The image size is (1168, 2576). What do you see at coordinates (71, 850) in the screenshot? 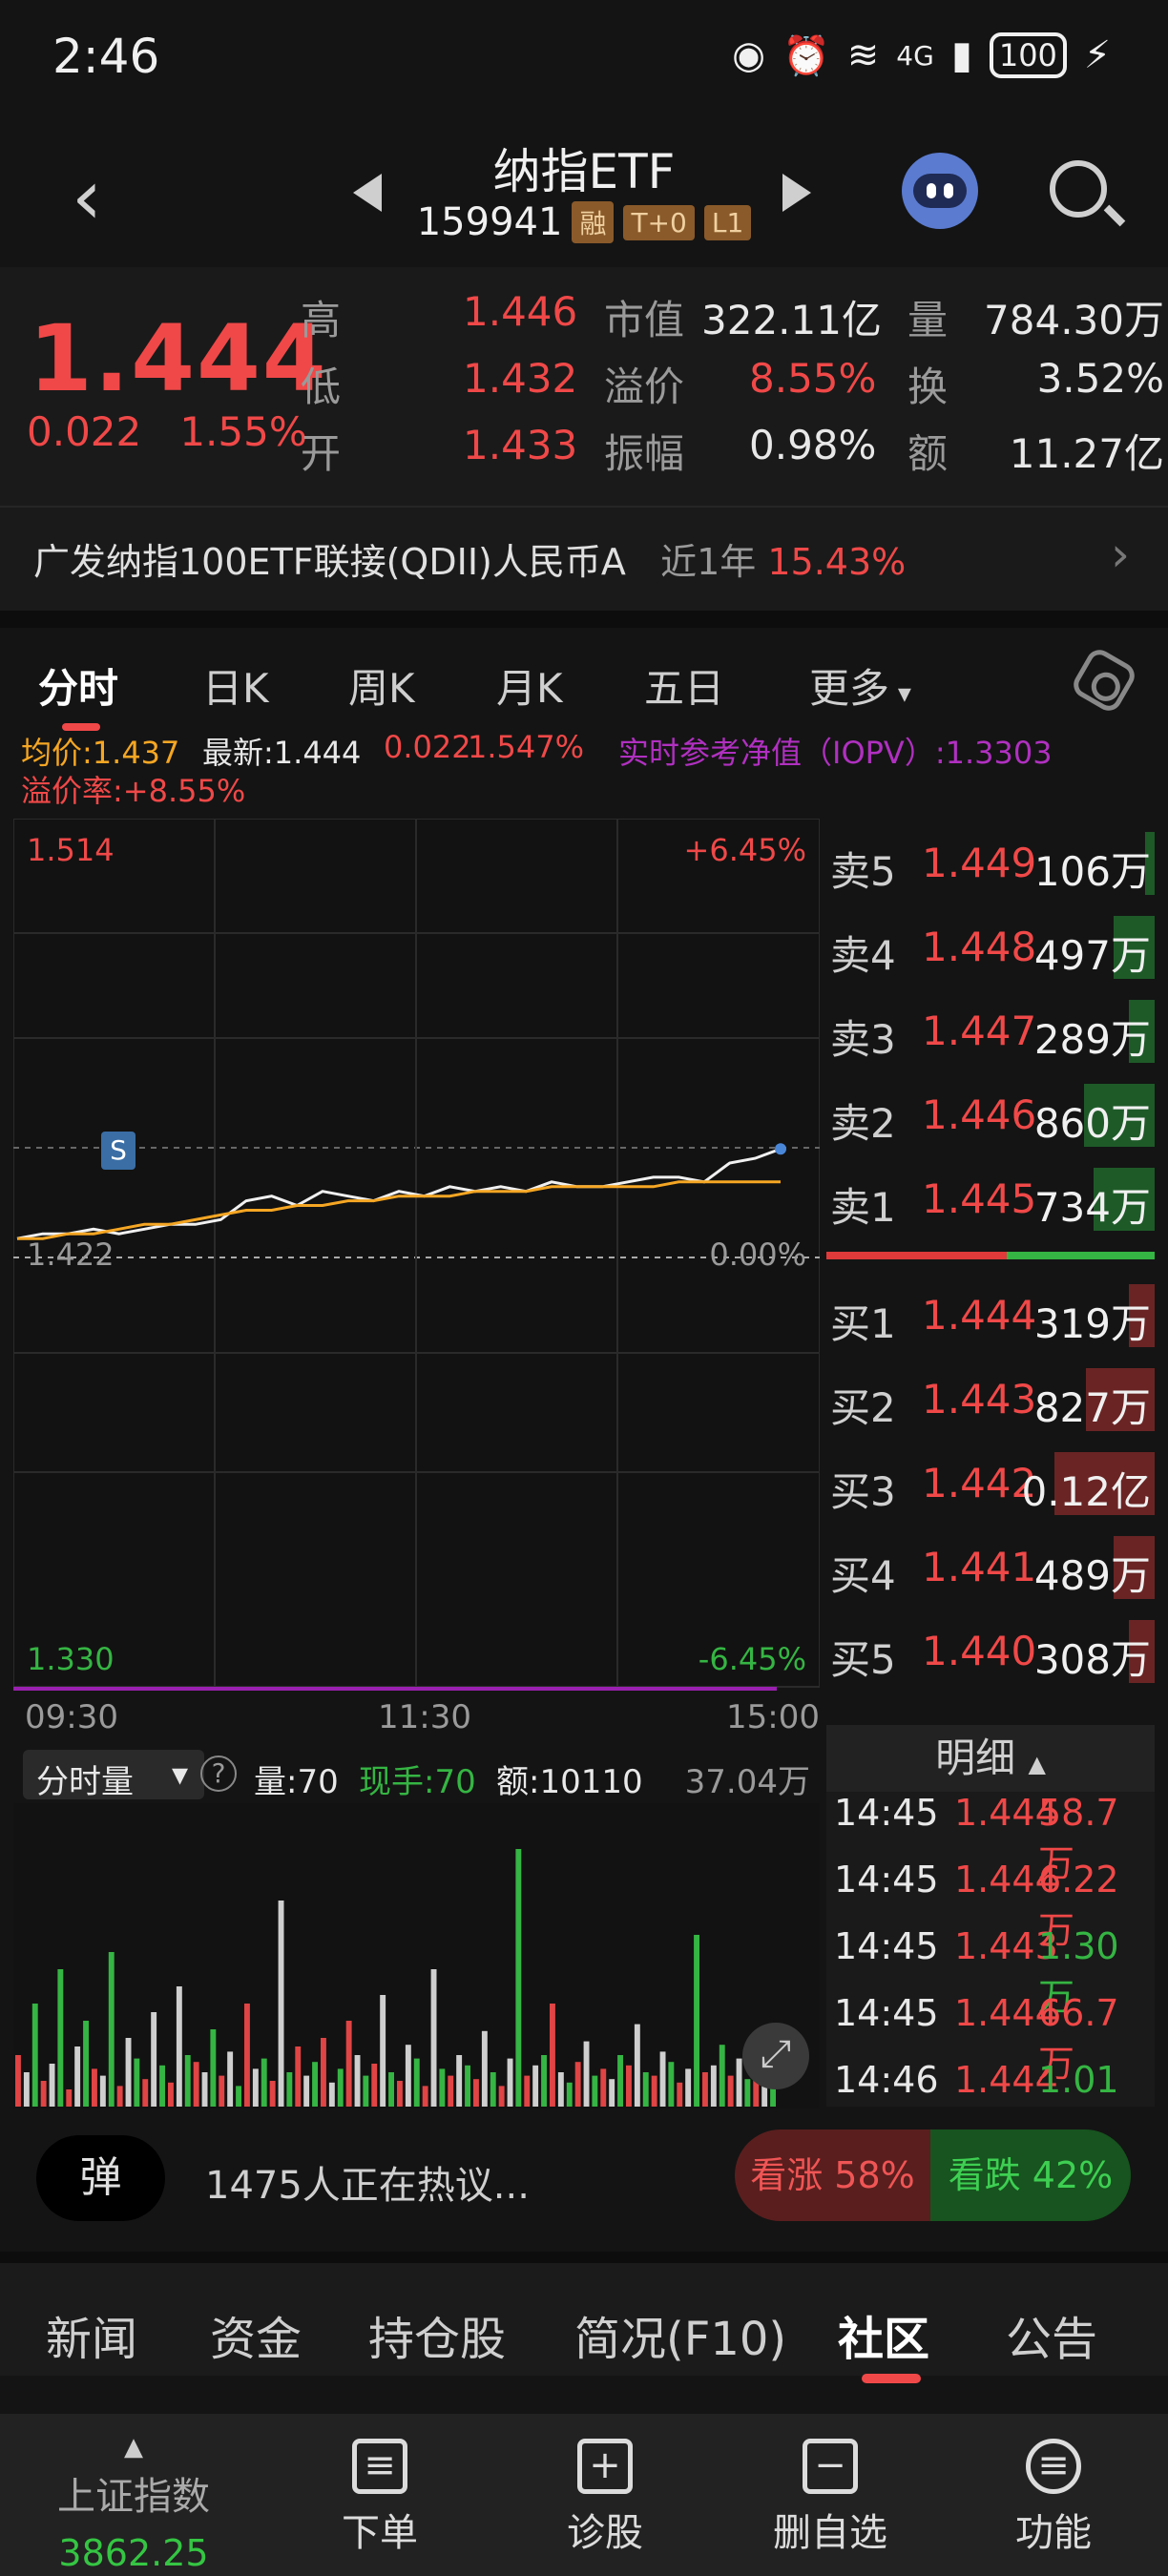
I see `y-top-price: 1.514` at bounding box center [71, 850].